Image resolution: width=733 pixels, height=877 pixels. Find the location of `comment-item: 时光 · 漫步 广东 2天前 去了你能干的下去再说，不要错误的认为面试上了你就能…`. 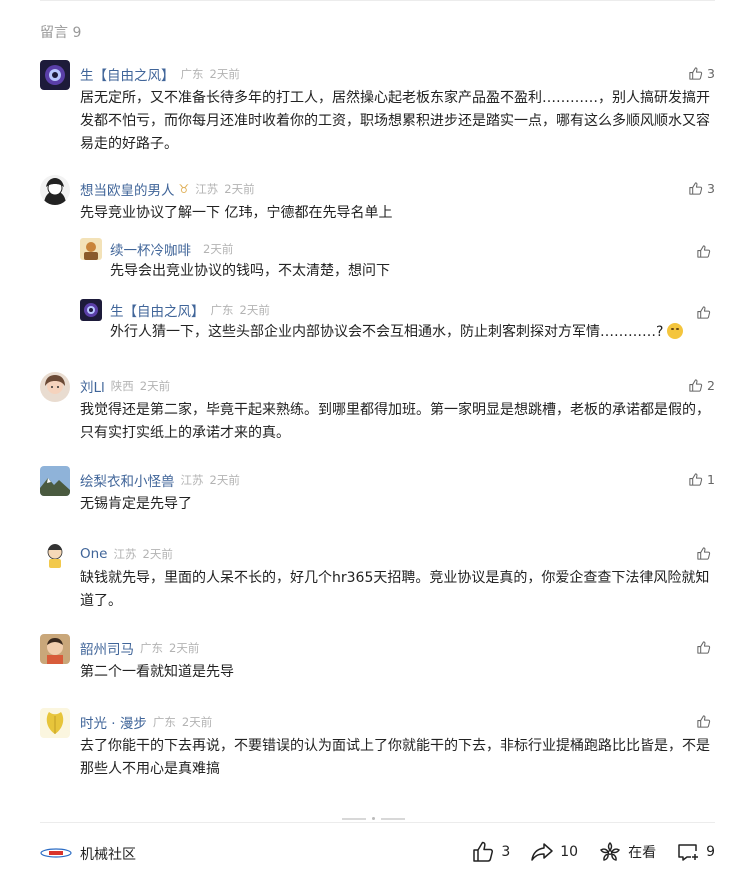

comment-item: 时光 · 漫步 广东 2天前 去了你能干的下去再说，不要错误的认为面试上了你就能… is located at coordinates (377, 743).